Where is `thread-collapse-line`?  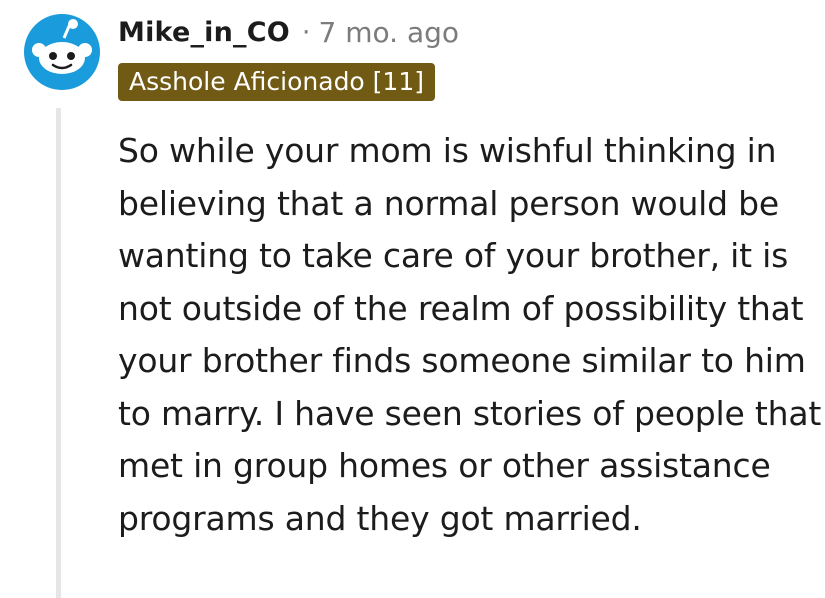 thread-collapse-line is located at coordinates (58, 353).